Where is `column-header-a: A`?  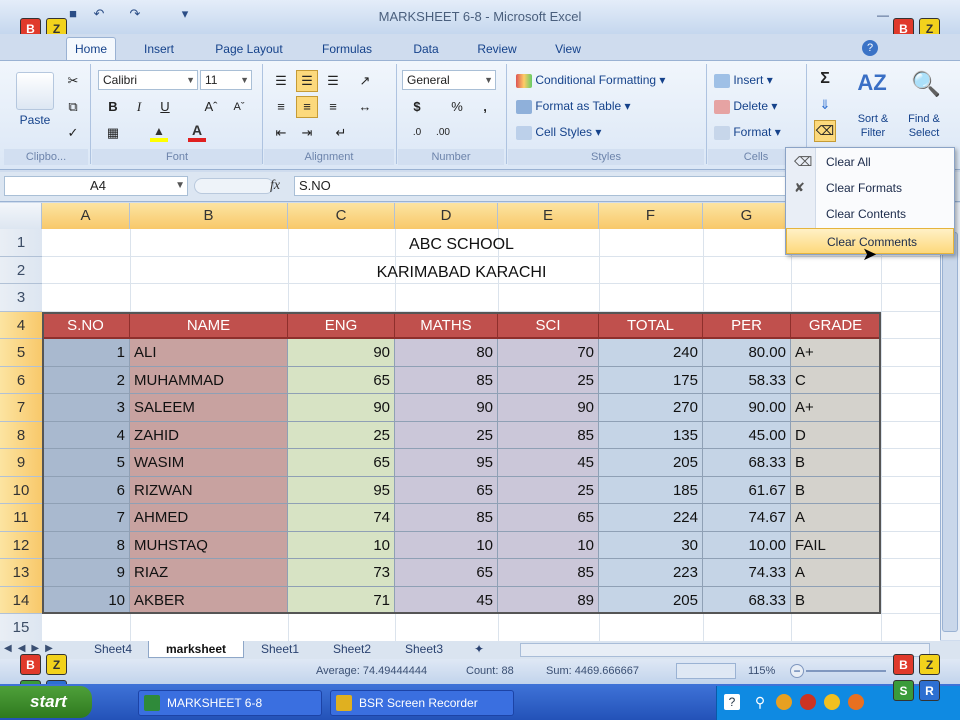
column-header-a: A is located at coordinates (86, 216).